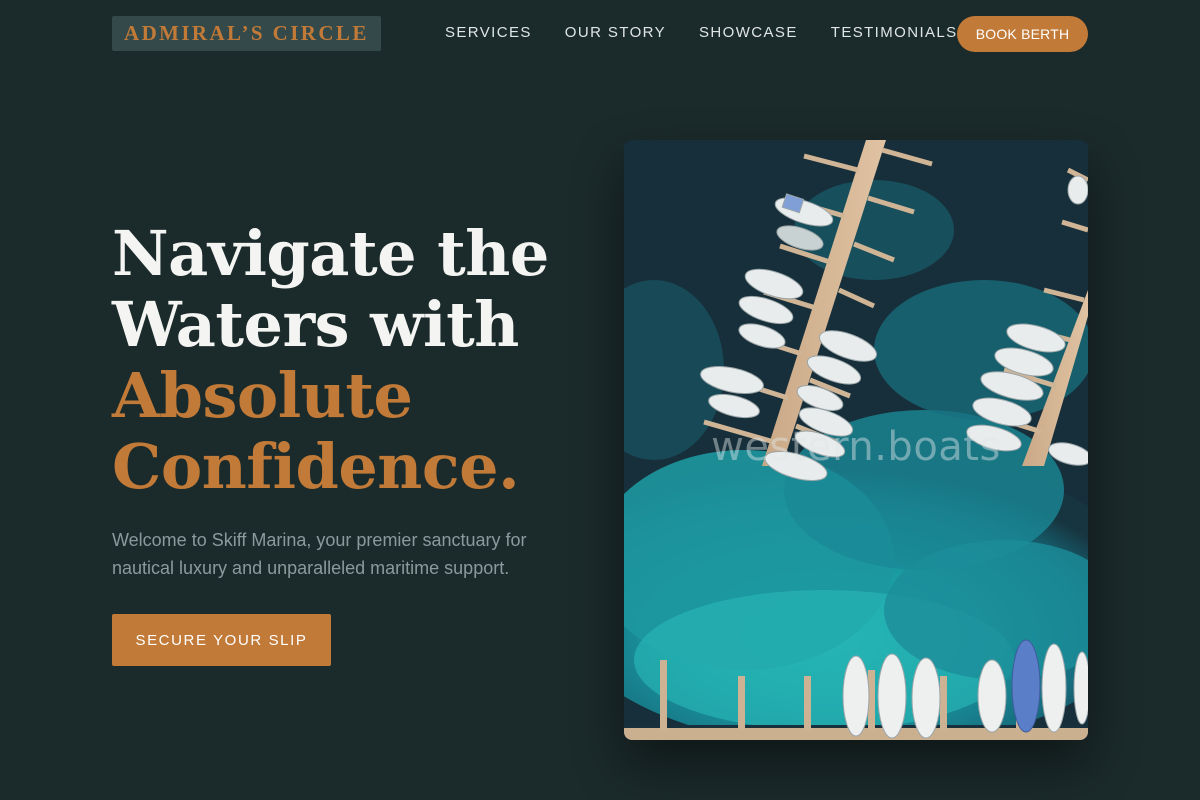 The height and width of the screenshot is (800, 1200). Describe the element at coordinates (894, 33) in the screenshot. I see `nav-link-testimonials: TESTIMONIALS` at that location.